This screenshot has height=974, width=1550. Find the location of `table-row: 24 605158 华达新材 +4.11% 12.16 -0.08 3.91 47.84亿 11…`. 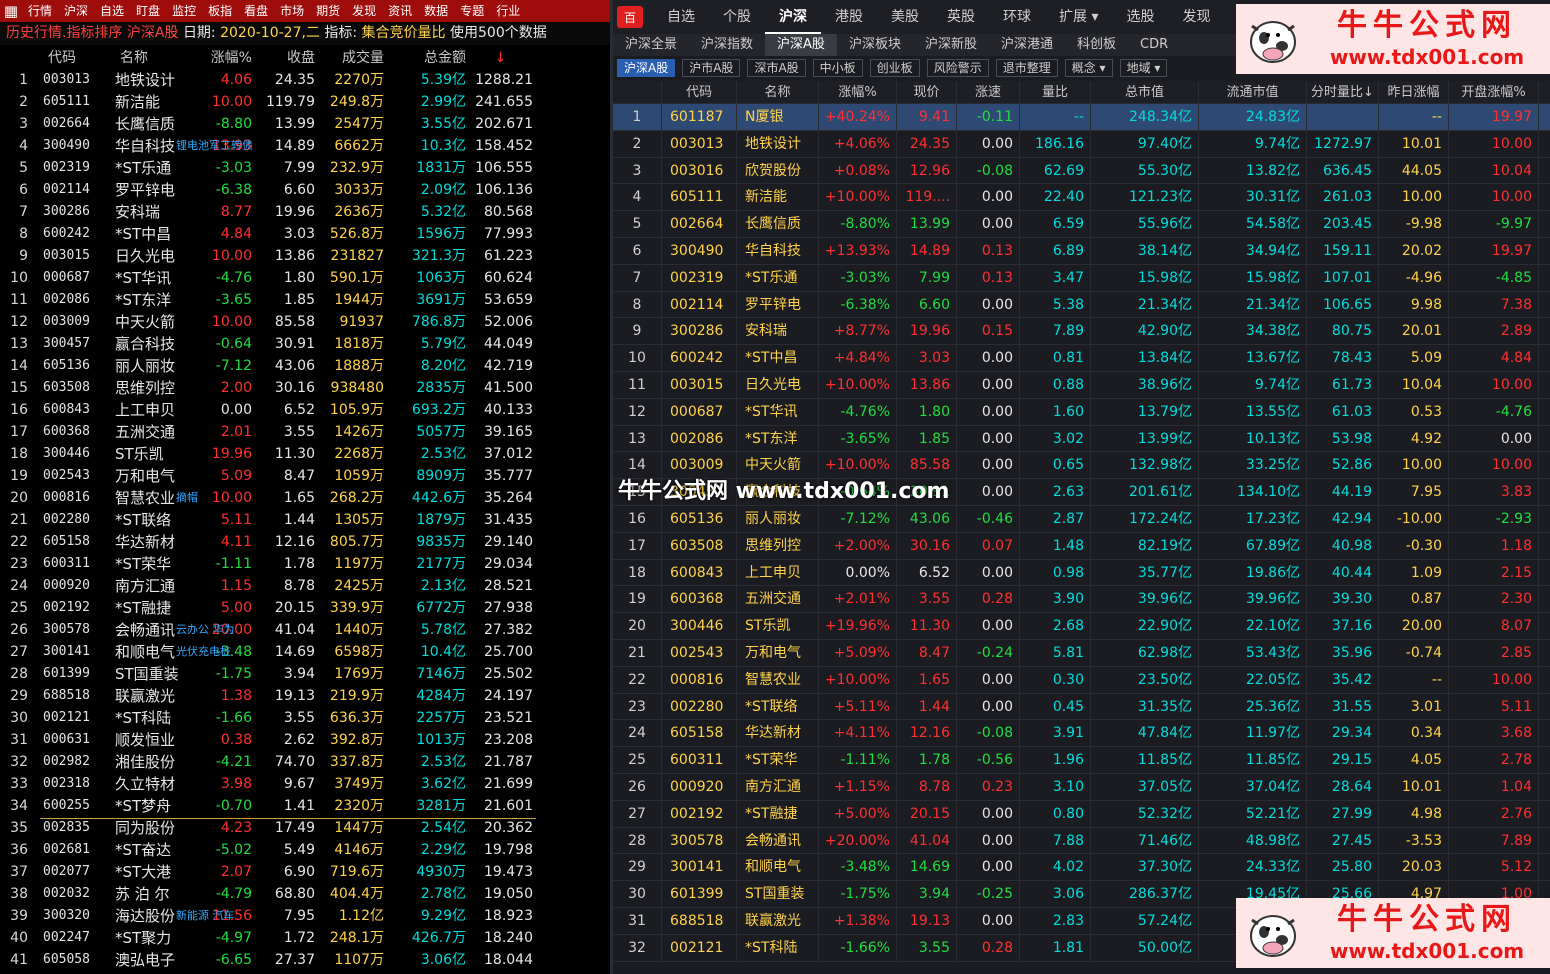

table-row: 24 605158 华达新材 +4.11% 12.16 -0.08 3.91 47.84亿 11… is located at coordinates (1081, 734).